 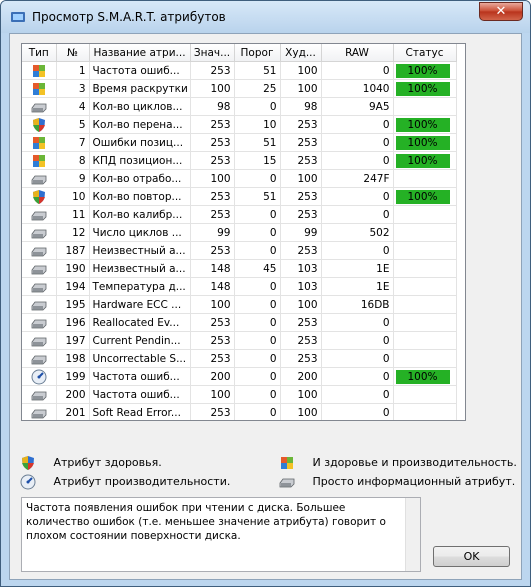 What do you see at coordinates (239, 70) in the screenshot?
I see `table-row: 1 Частота ошиб... 253 51 100 0 100%` at bounding box center [239, 70].